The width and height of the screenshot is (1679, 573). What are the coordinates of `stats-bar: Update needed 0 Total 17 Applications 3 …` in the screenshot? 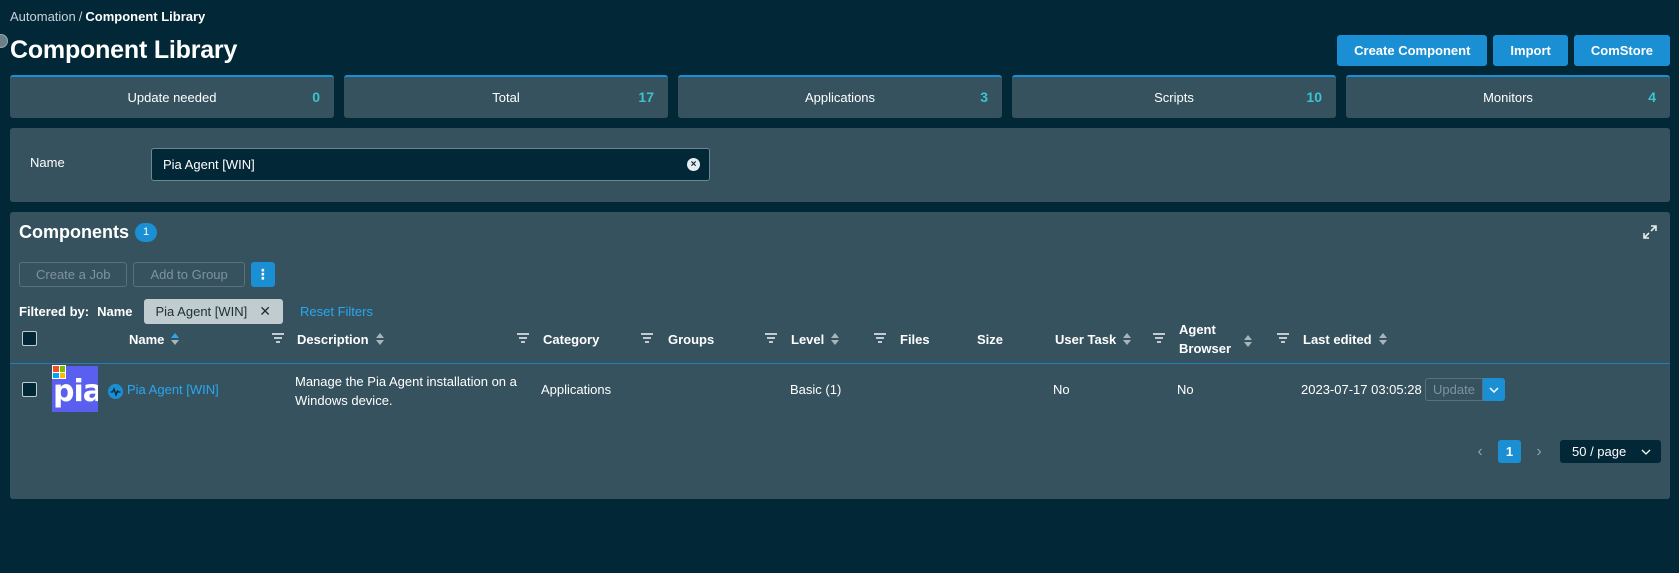 It's located at (840, 96).